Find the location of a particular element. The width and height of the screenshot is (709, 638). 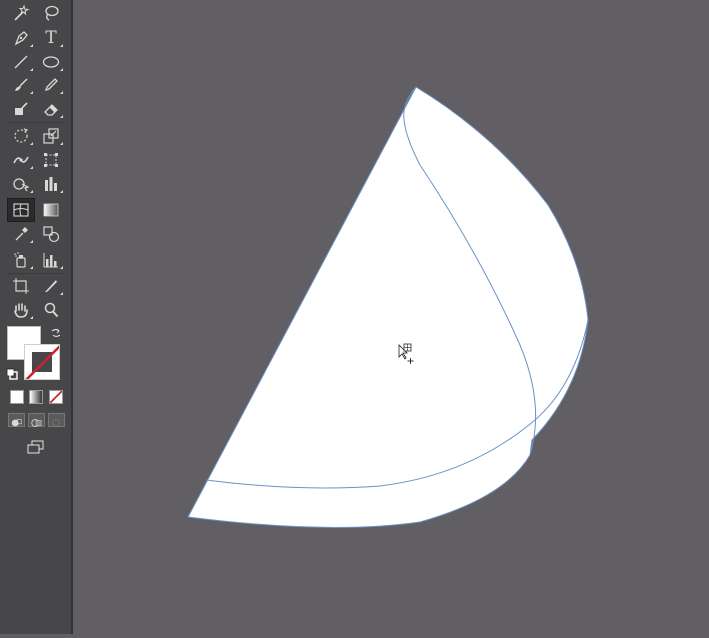

color-mode-button is located at coordinates (17, 397).